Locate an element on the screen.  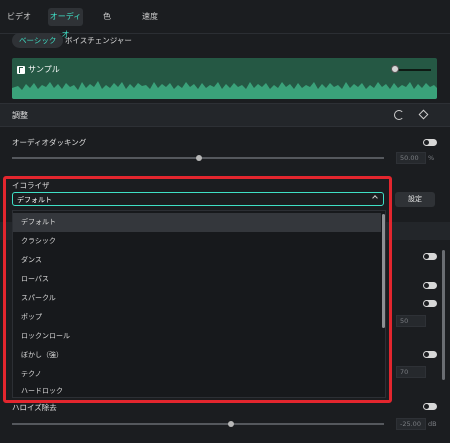
section-title: 調整 is located at coordinates (20, 115).